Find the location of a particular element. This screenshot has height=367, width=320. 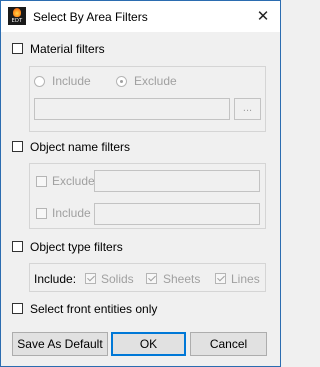

object-name-filters-label: Object name filters is located at coordinates (80, 147).